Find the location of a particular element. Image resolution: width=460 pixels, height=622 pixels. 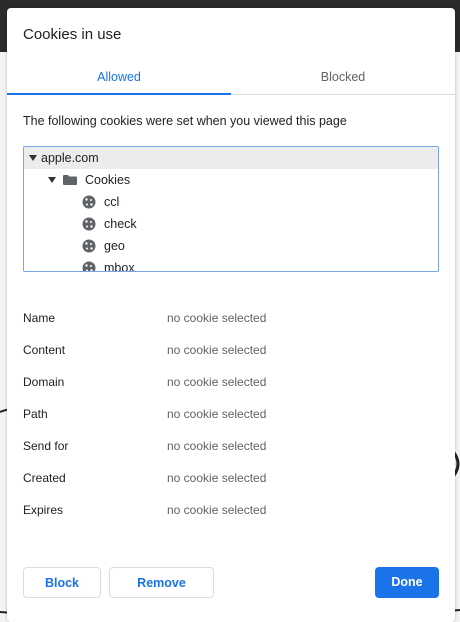

tree-item-site: apple.com is located at coordinates (231, 158).